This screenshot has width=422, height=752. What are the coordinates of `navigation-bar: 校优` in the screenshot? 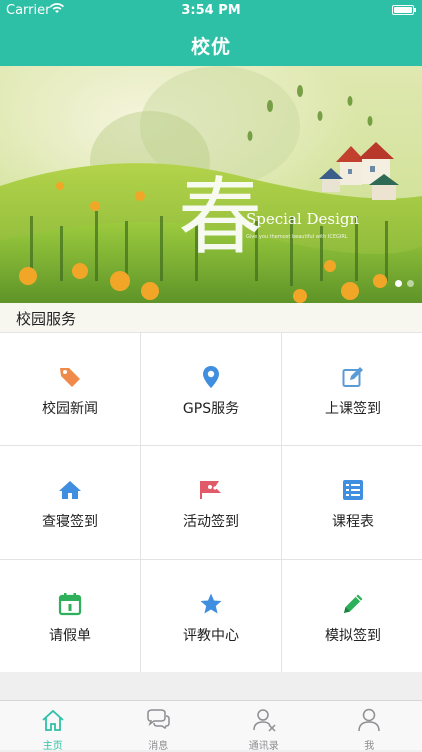 It's located at (211, 44).